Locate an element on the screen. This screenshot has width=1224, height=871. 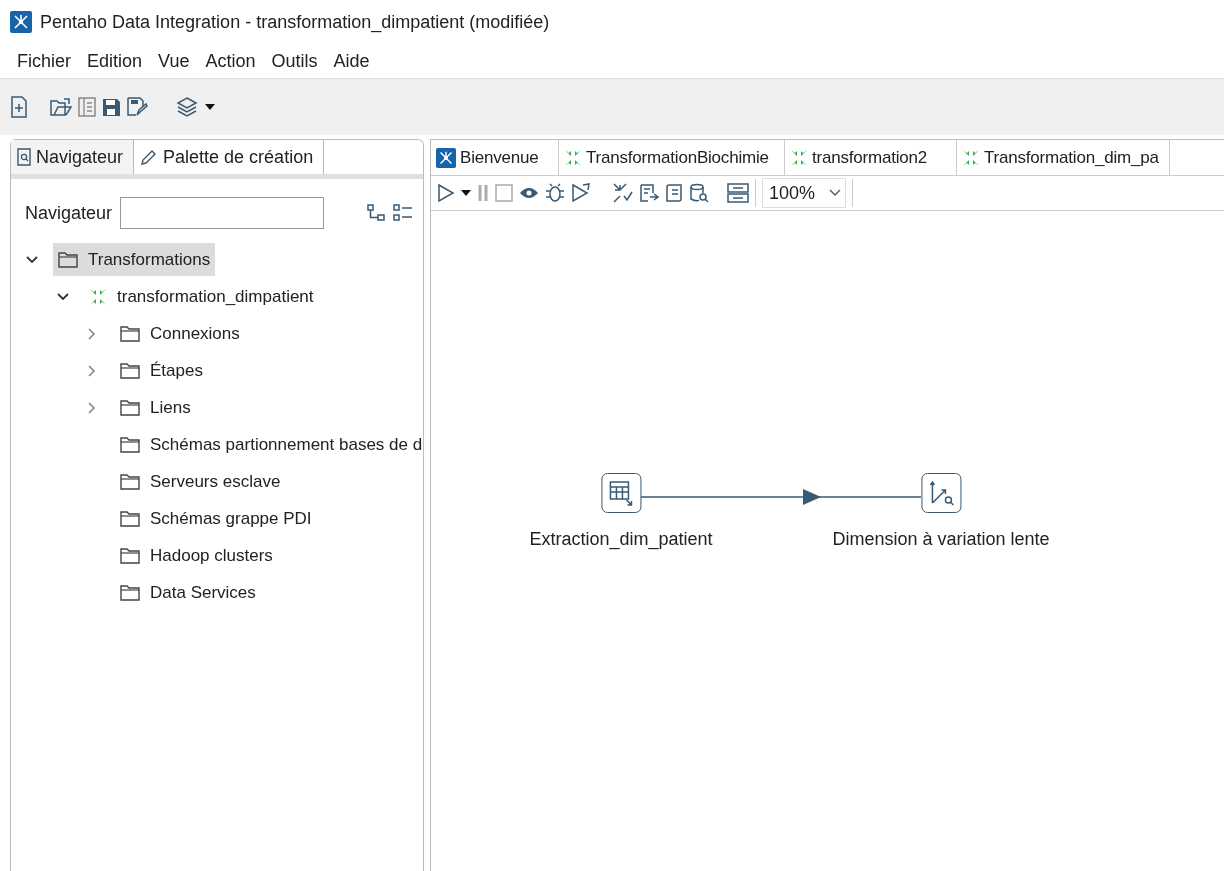
layers-icon is located at coordinates (187, 107).